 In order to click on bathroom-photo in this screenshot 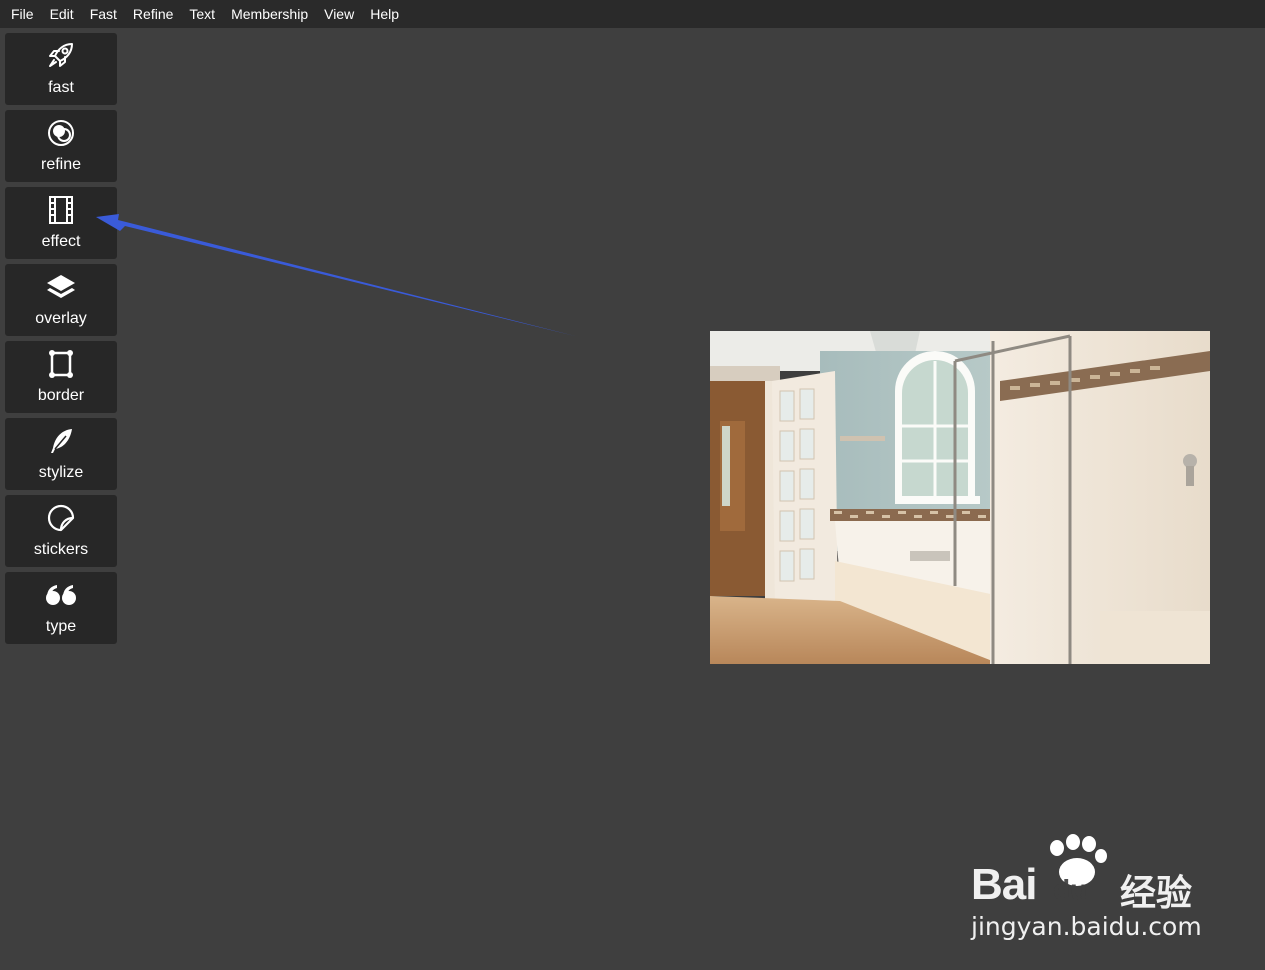, I will do `click(960, 497)`.